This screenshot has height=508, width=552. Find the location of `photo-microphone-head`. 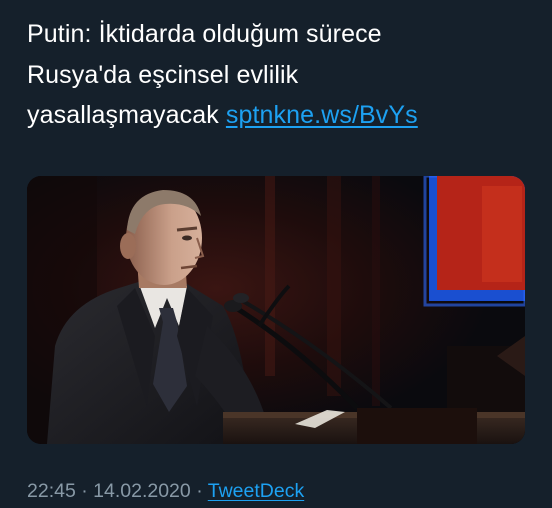

photo-microphone-head is located at coordinates (241, 298).